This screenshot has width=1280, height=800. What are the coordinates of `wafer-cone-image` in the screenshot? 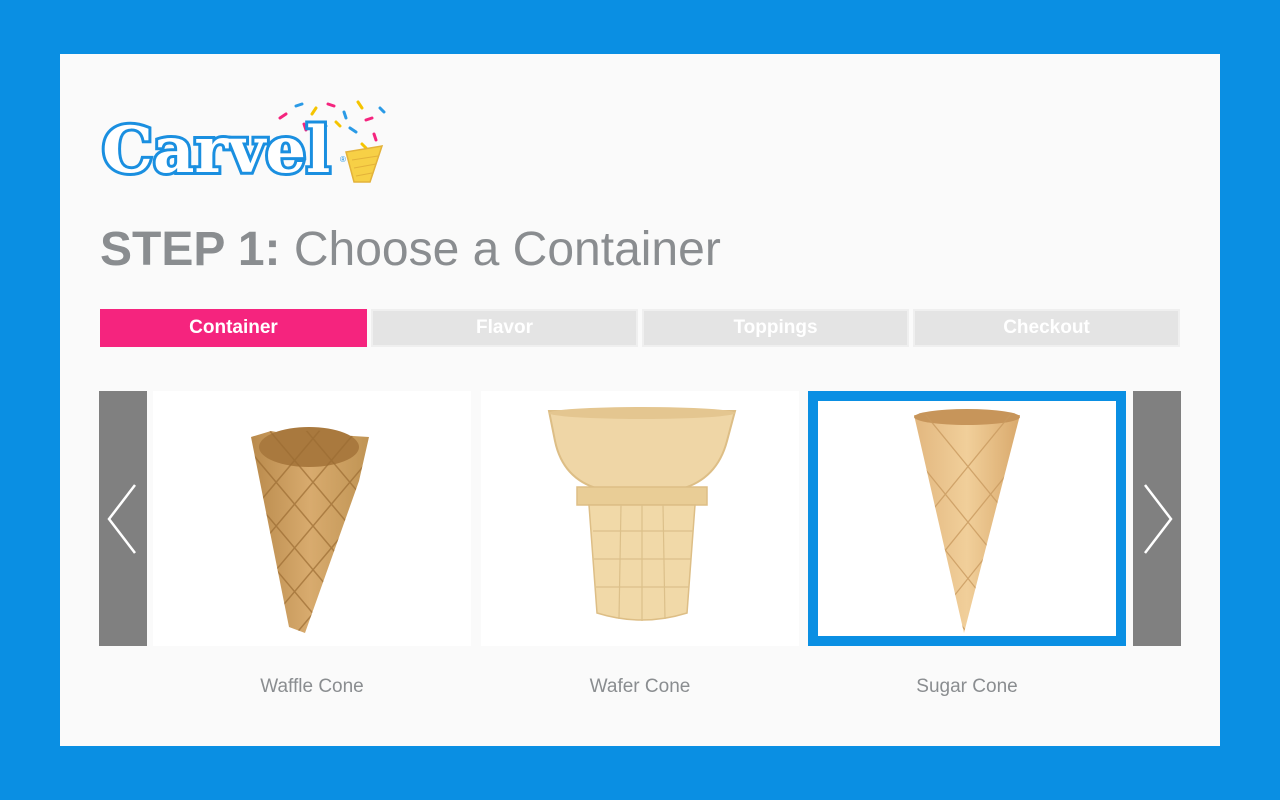 It's located at (642, 514).